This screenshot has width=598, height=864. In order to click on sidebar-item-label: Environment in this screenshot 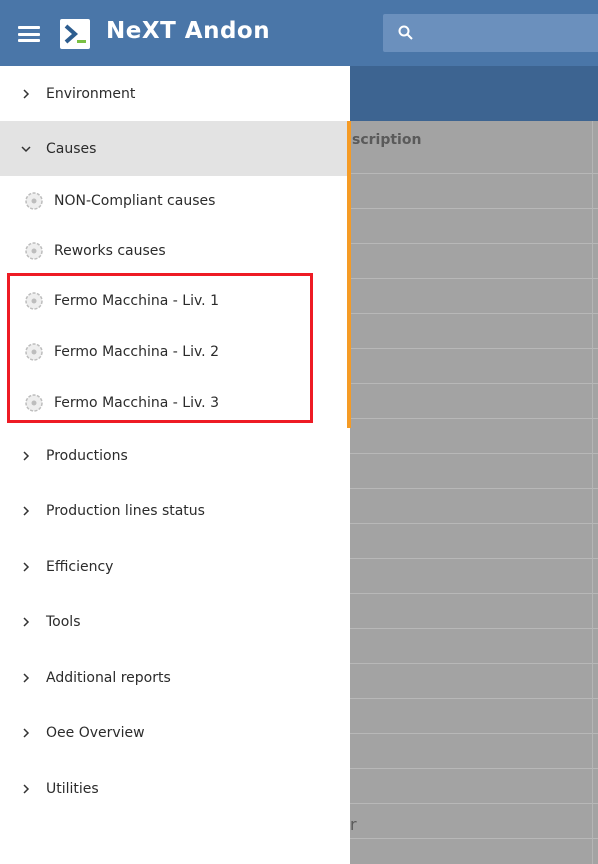, I will do `click(91, 93)`.